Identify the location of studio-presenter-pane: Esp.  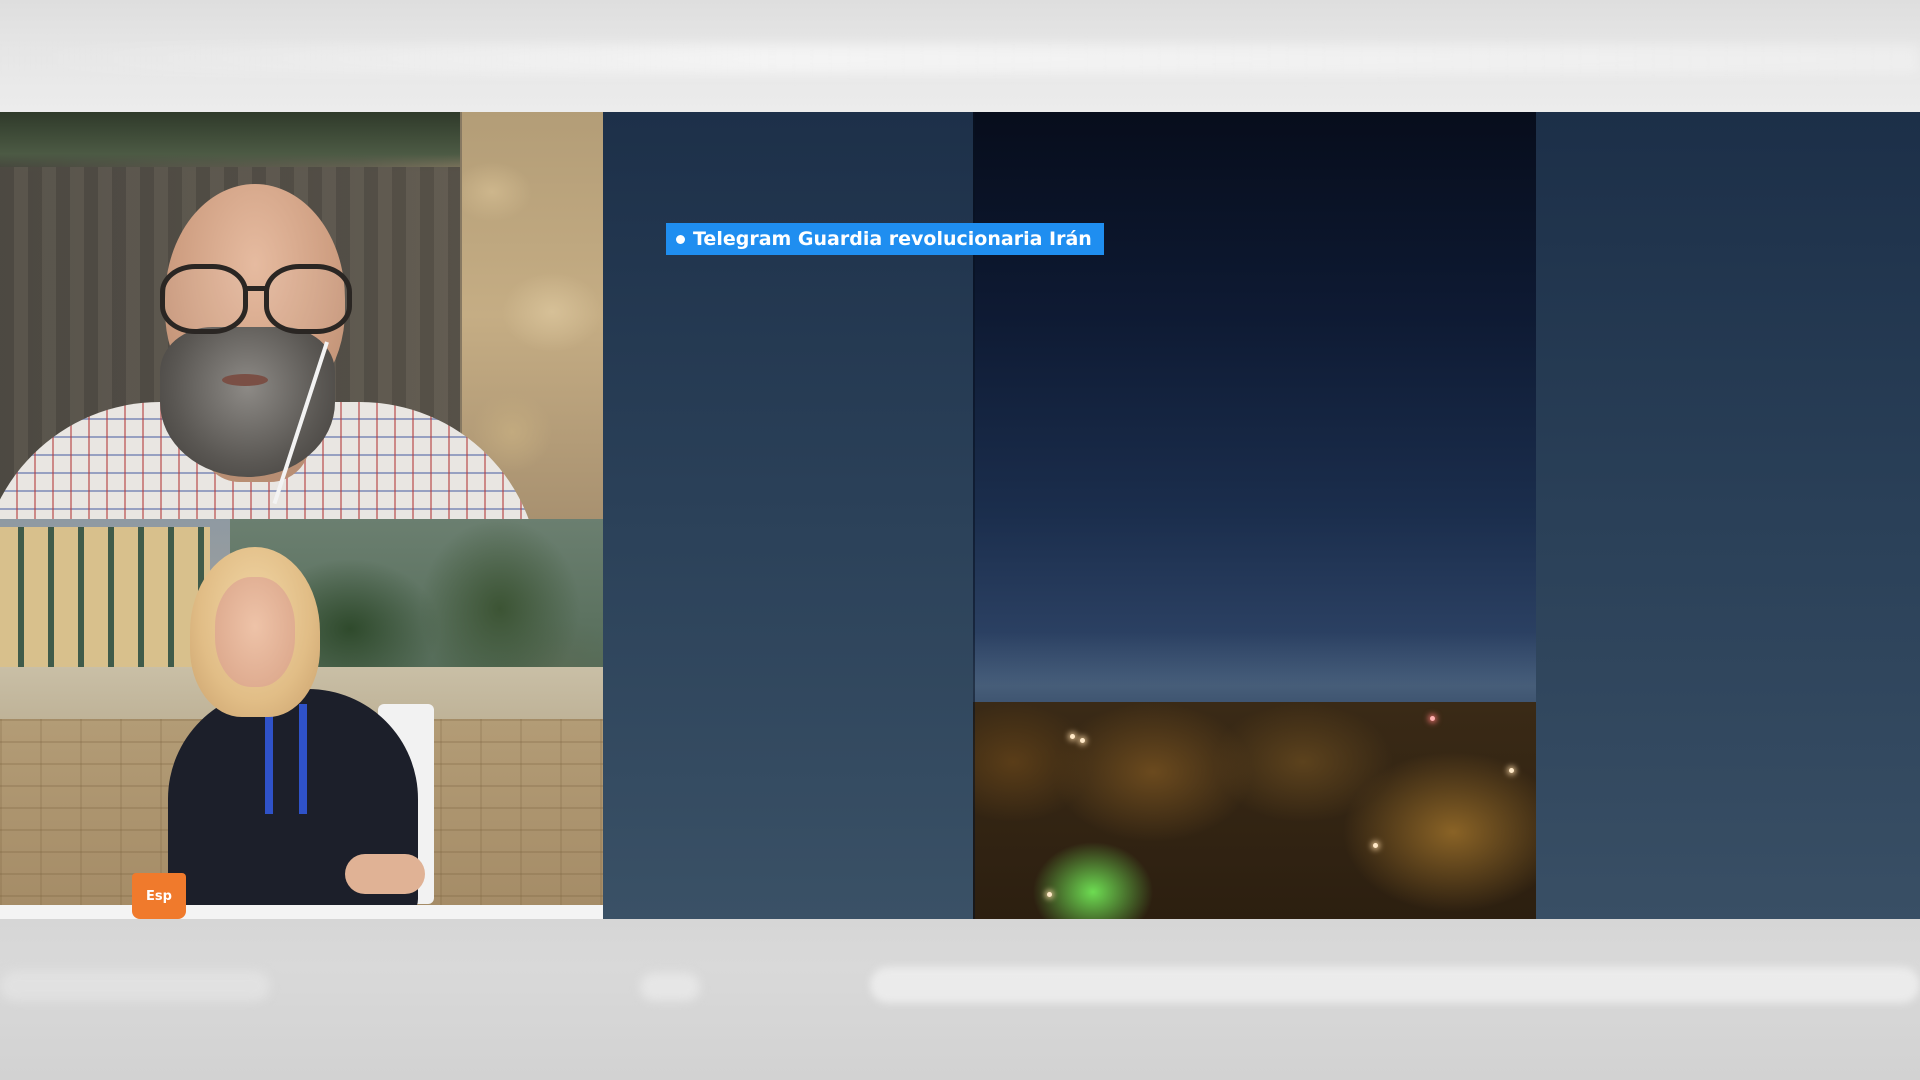
(301, 719).